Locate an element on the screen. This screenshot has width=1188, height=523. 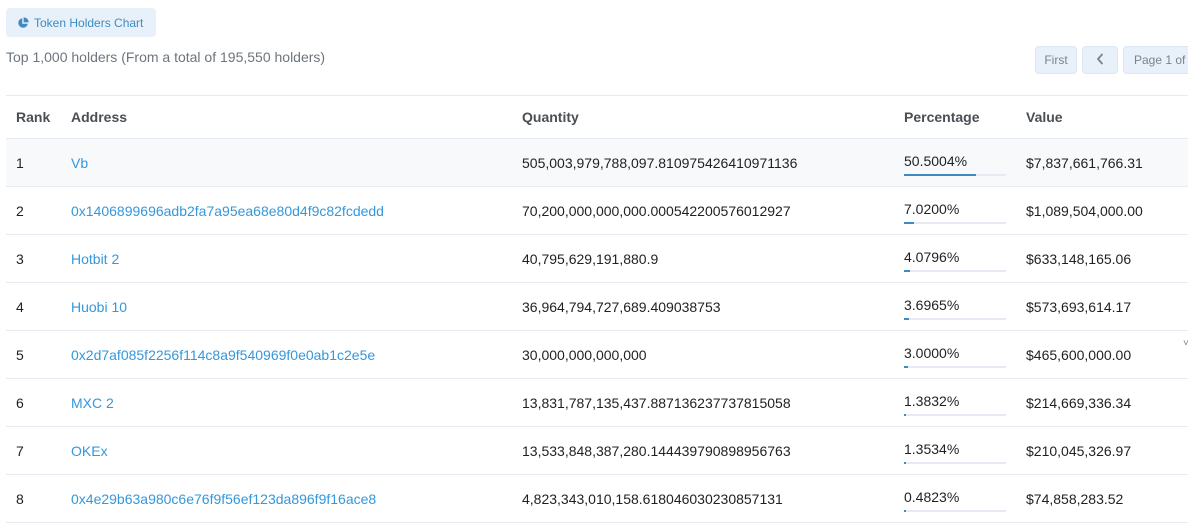
address-link: Hotbit 2 is located at coordinates (95, 259).